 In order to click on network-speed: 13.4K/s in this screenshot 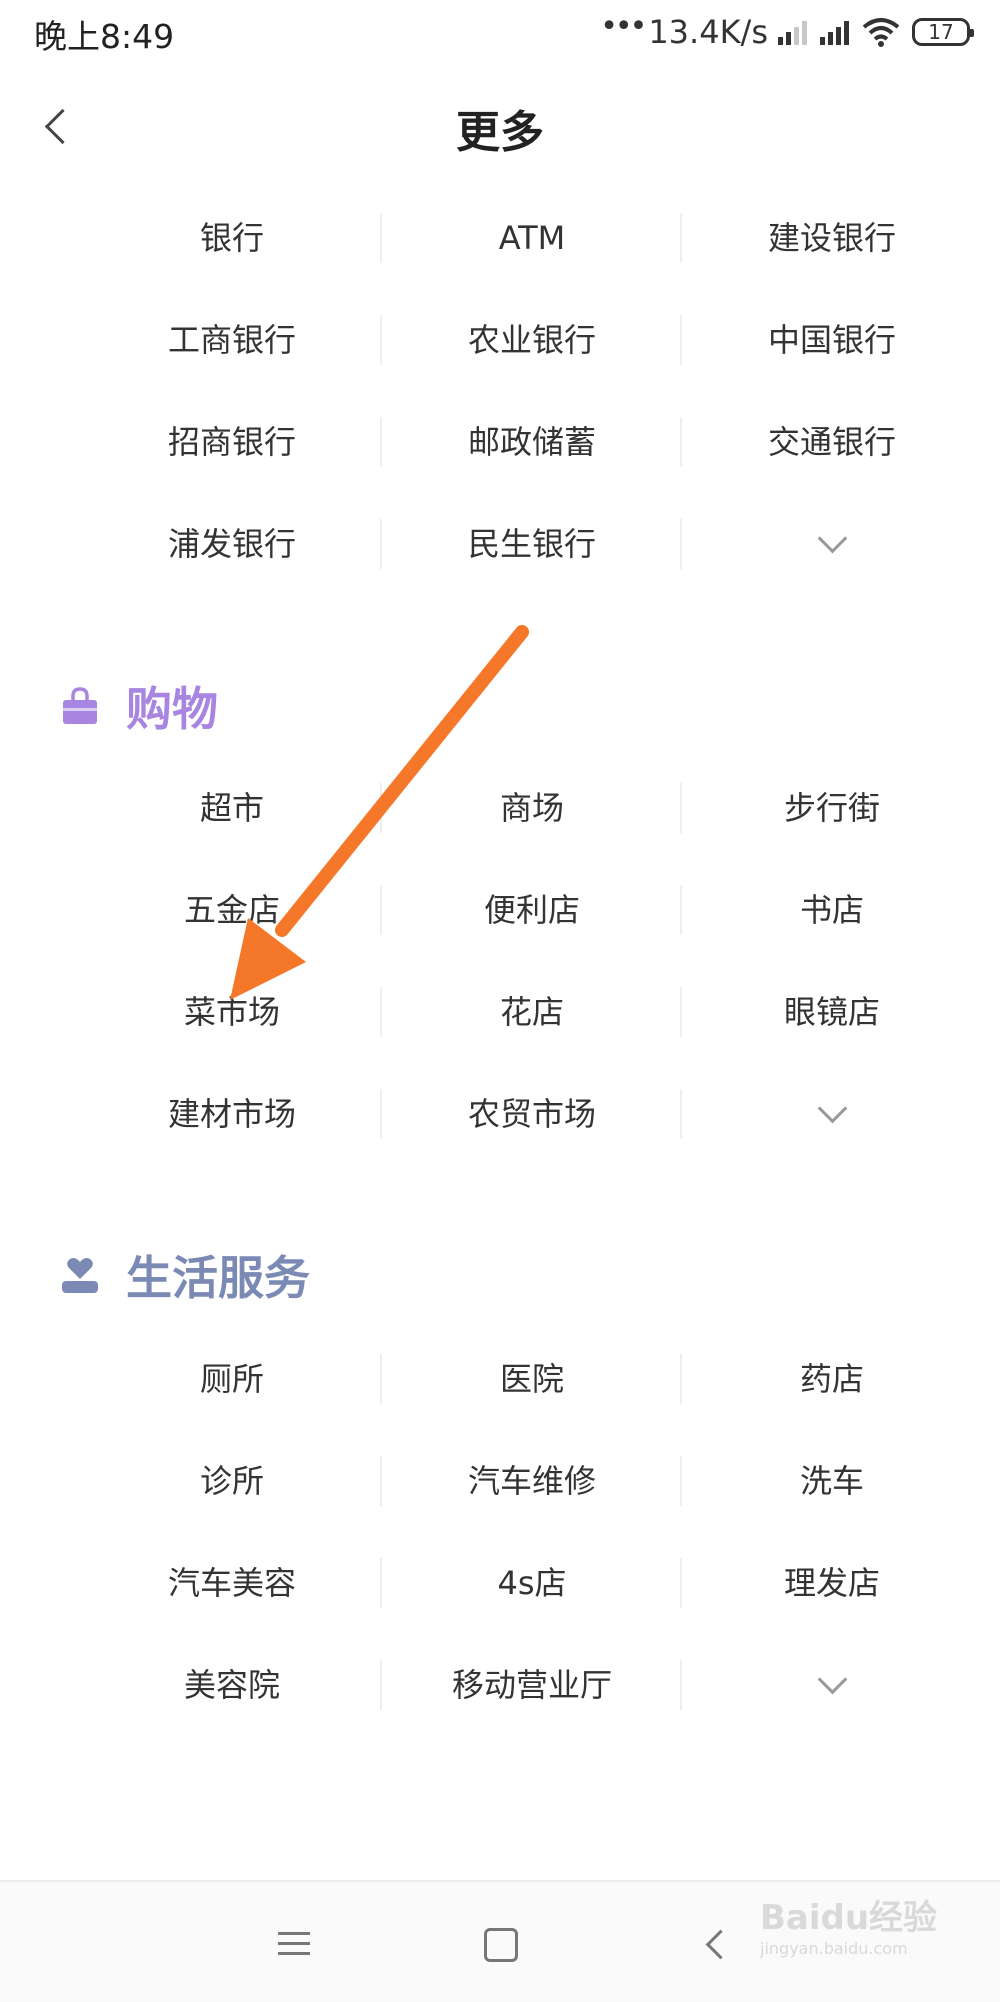, I will do `click(708, 32)`.